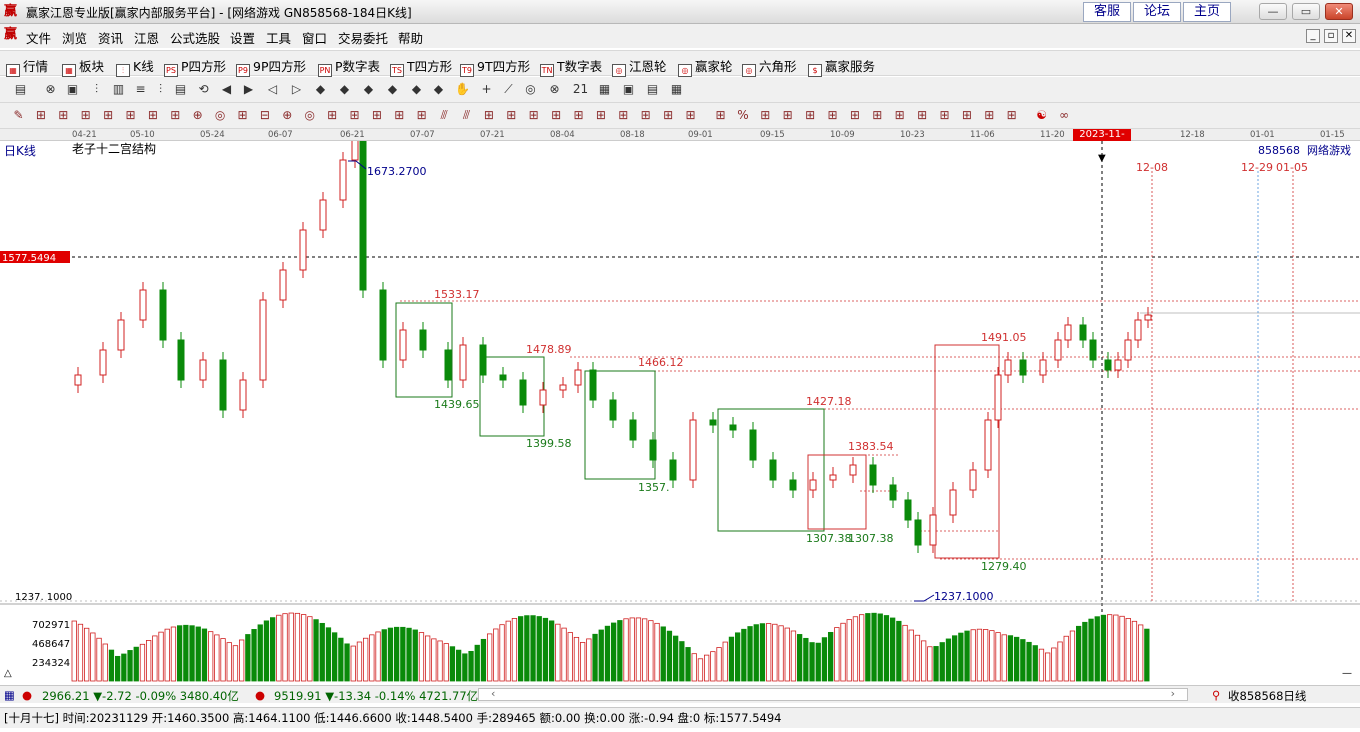  Describe the element at coordinates (264, 115) in the screenshot. I see `analysis-tool-icon: ⊟` at that location.